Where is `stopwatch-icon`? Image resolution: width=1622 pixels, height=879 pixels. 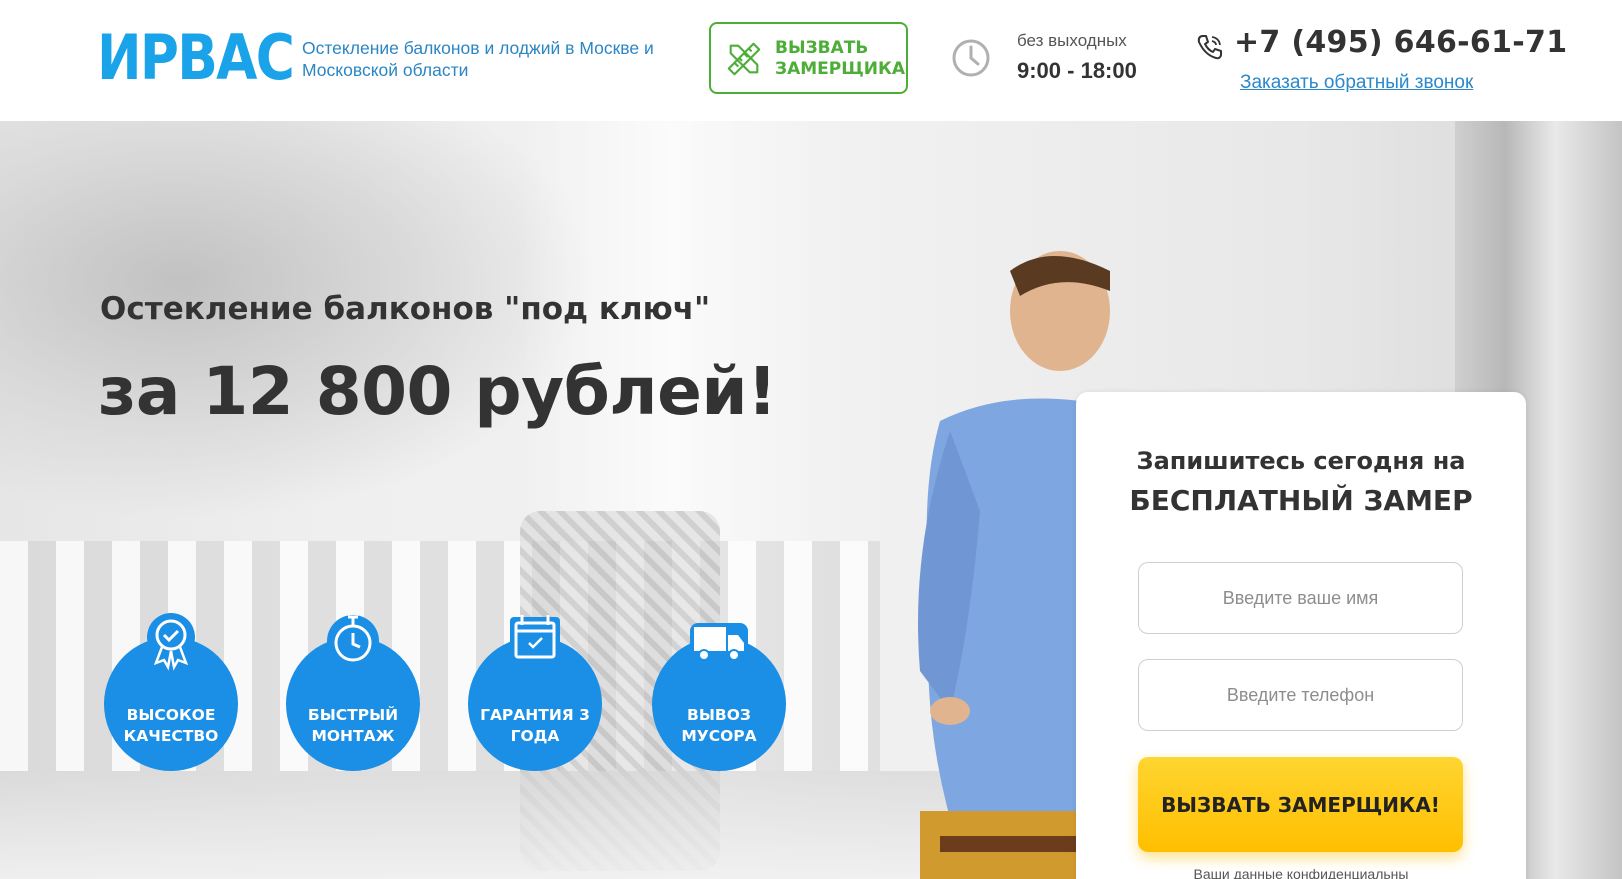
stopwatch-icon is located at coordinates (353, 641).